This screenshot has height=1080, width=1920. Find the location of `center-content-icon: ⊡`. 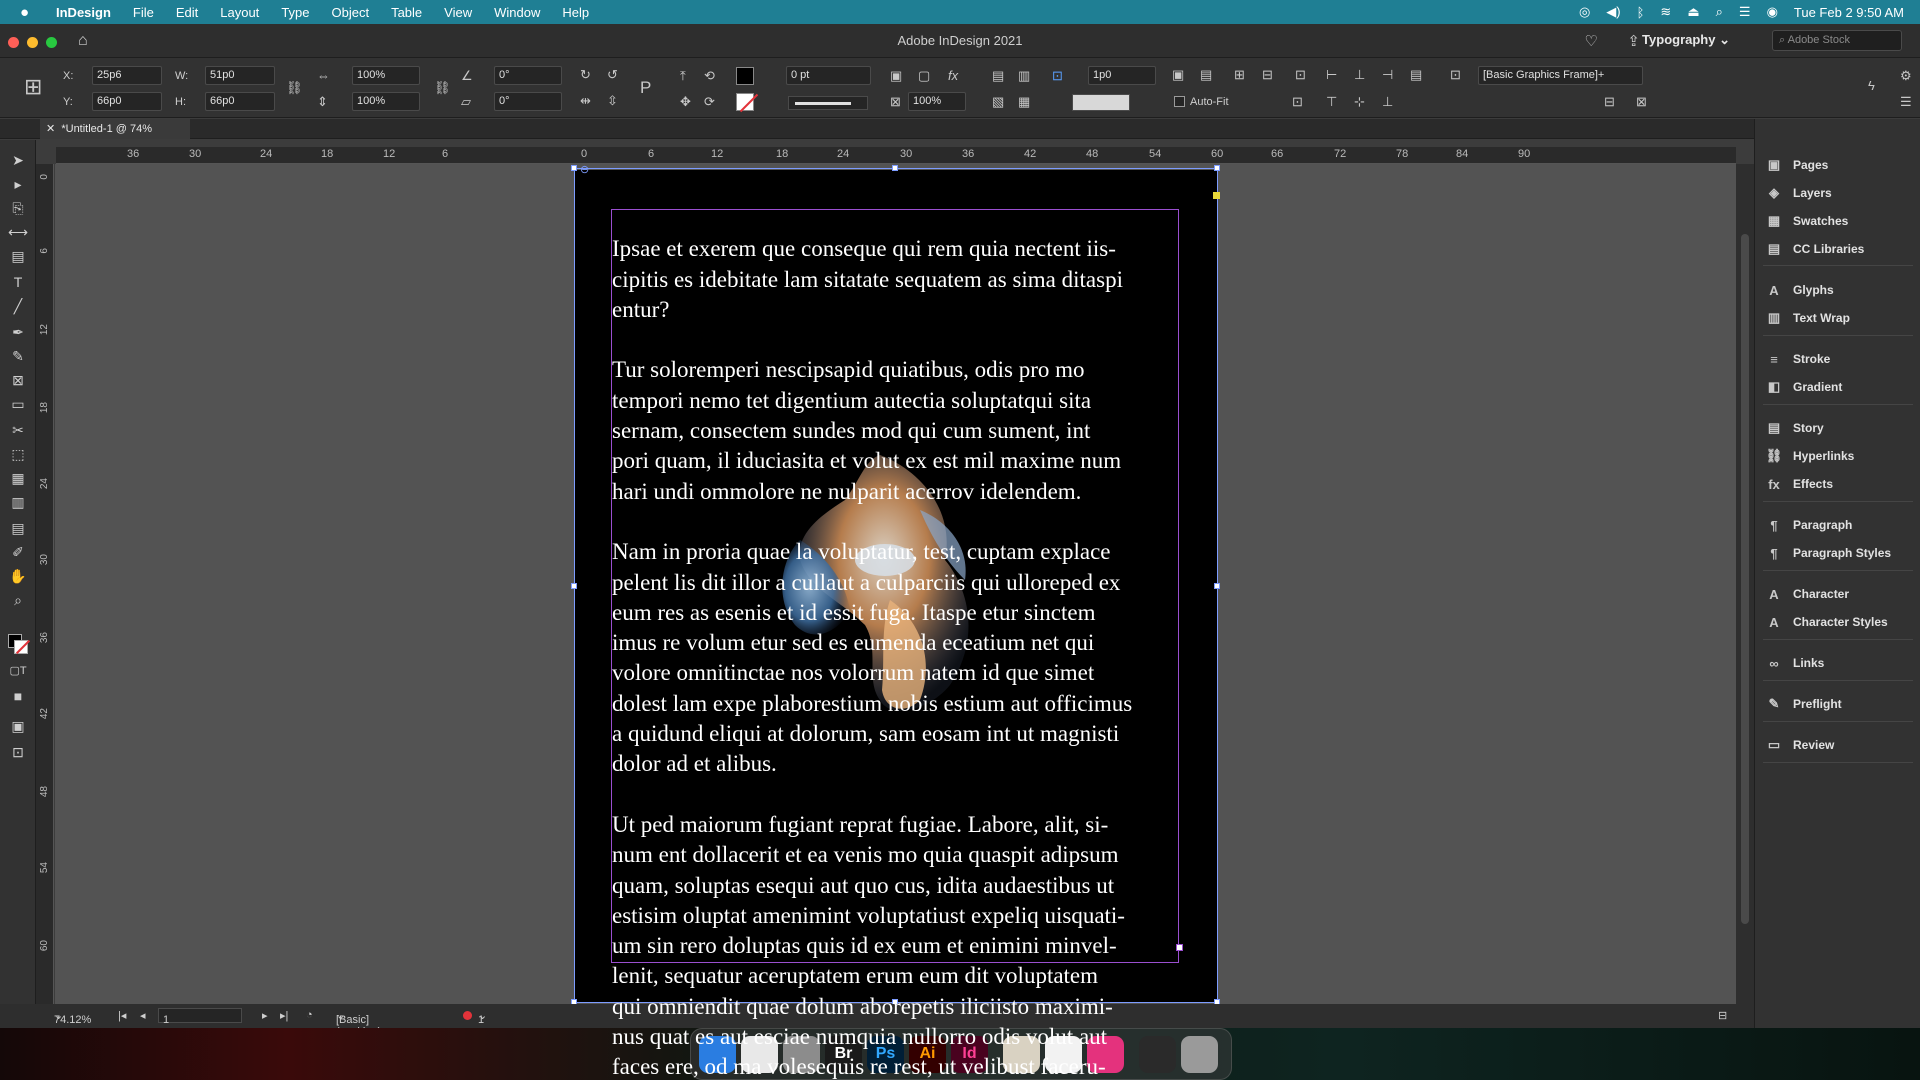

center-content-icon: ⊡ is located at coordinates (1297, 102).